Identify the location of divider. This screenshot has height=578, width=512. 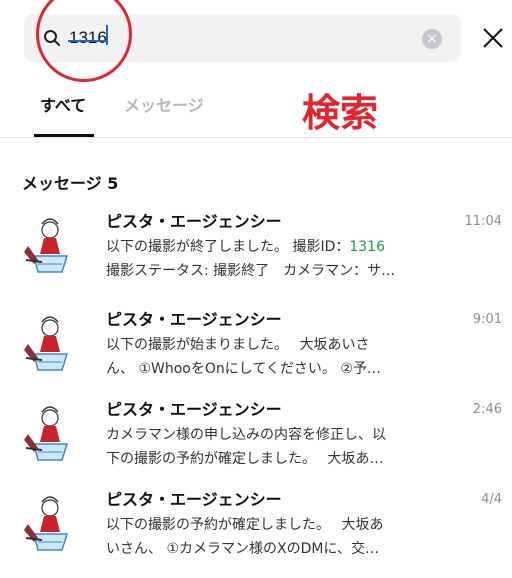
(256, 137).